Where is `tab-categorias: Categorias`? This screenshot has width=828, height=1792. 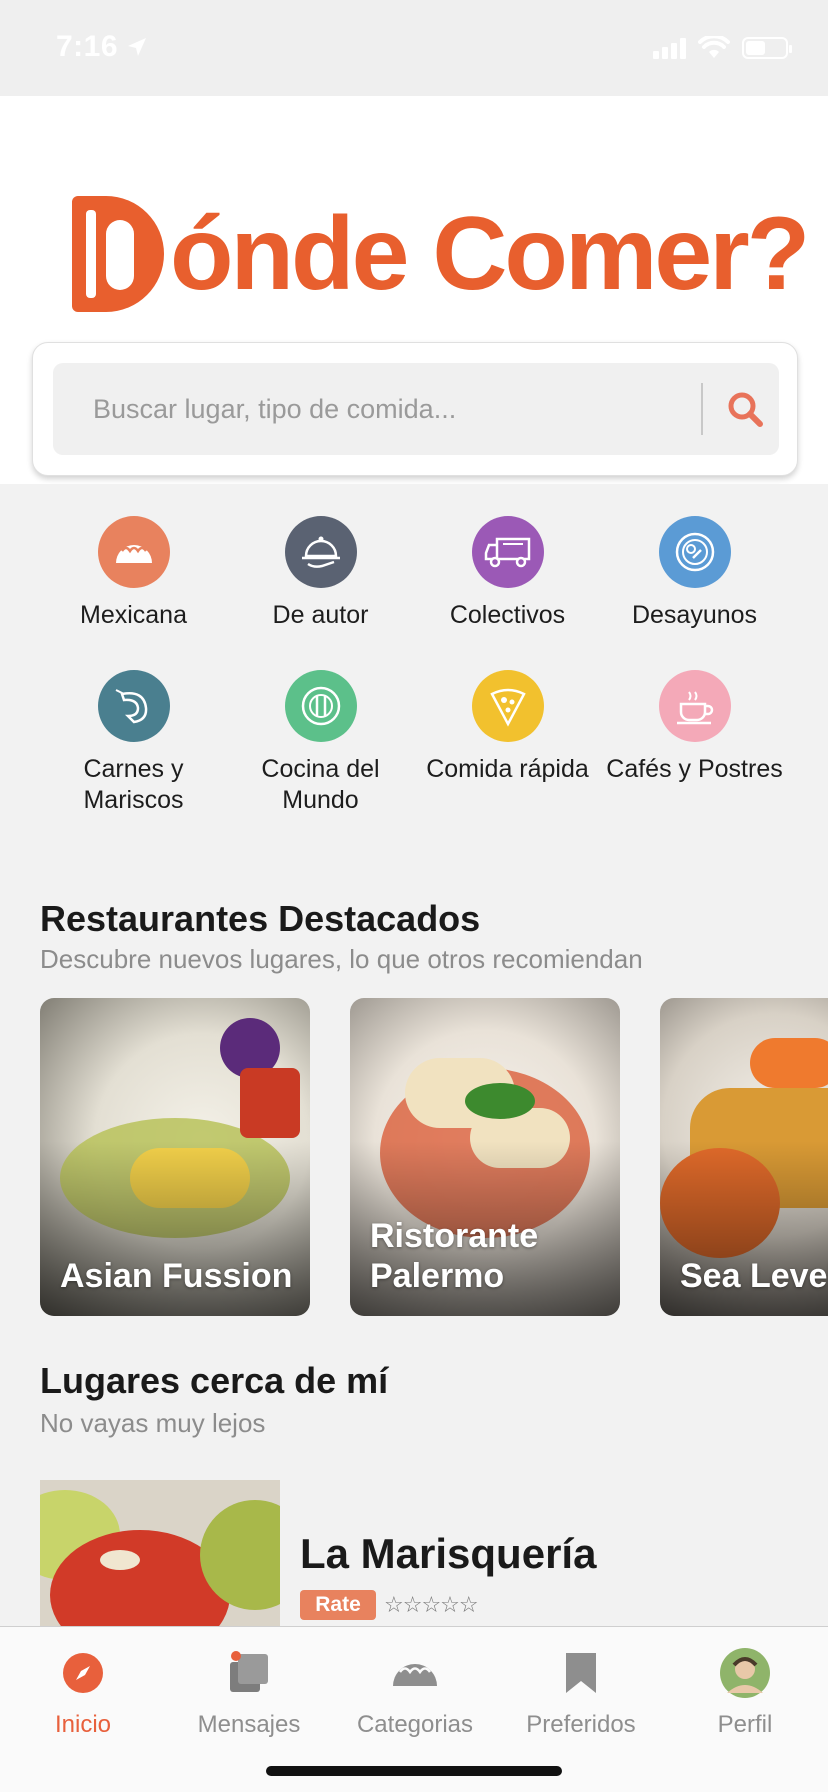 tab-categorias: Categorias is located at coordinates (415, 1692).